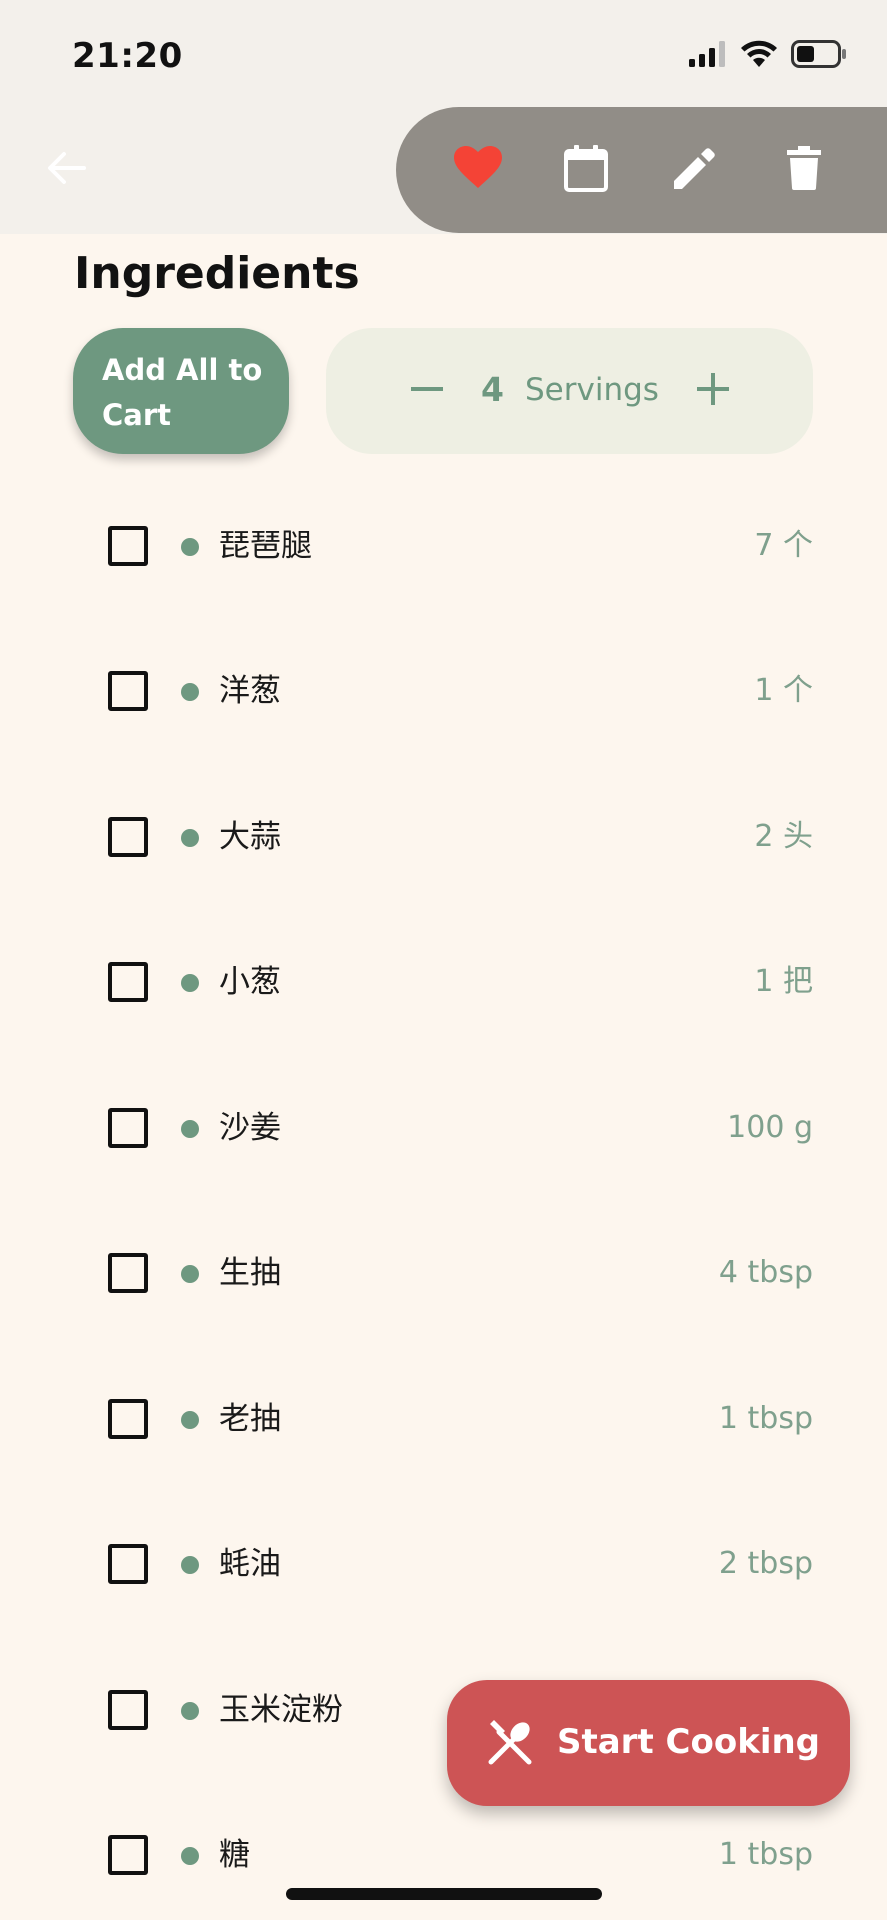 The width and height of the screenshot is (887, 1920). What do you see at coordinates (770, 1127) in the screenshot?
I see `ingredient-quantity: 100 g` at bounding box center [770, 1127].